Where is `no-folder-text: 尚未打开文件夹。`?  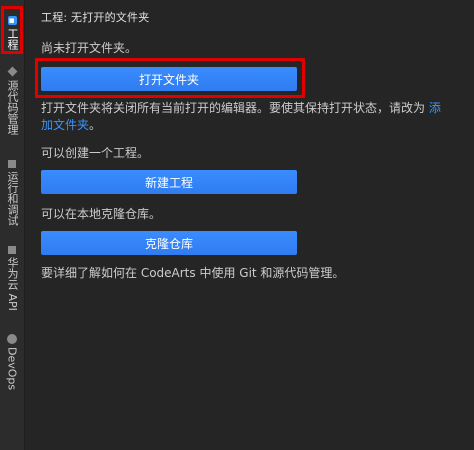 no-folder-text: 尚未打开文件夹。 is located at coordinates (89, 48).